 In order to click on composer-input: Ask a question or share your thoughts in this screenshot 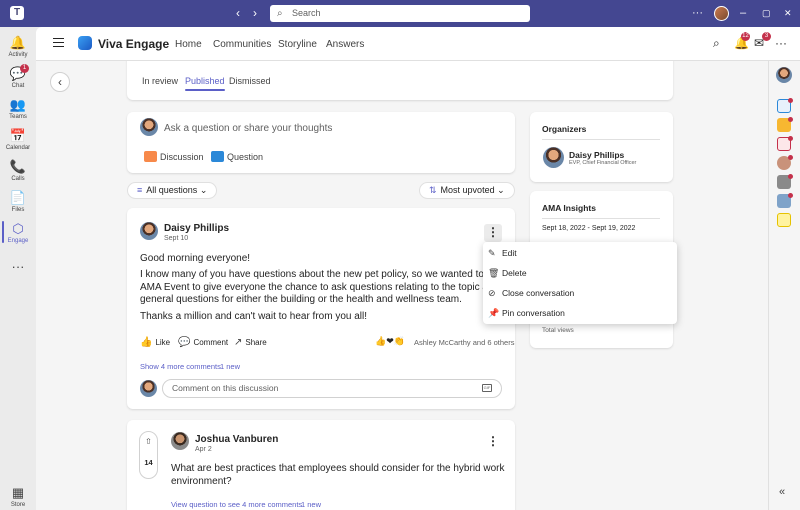, I will do `click(248, 128)`.